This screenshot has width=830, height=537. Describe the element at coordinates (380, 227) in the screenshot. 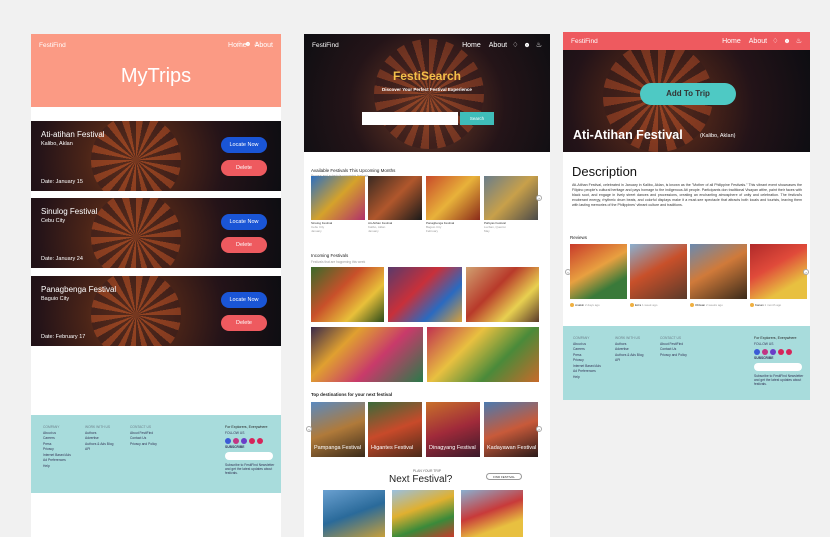

I see `festival-caption: Ati-Atihan Festival Kalibo, Aklan January` at that location.